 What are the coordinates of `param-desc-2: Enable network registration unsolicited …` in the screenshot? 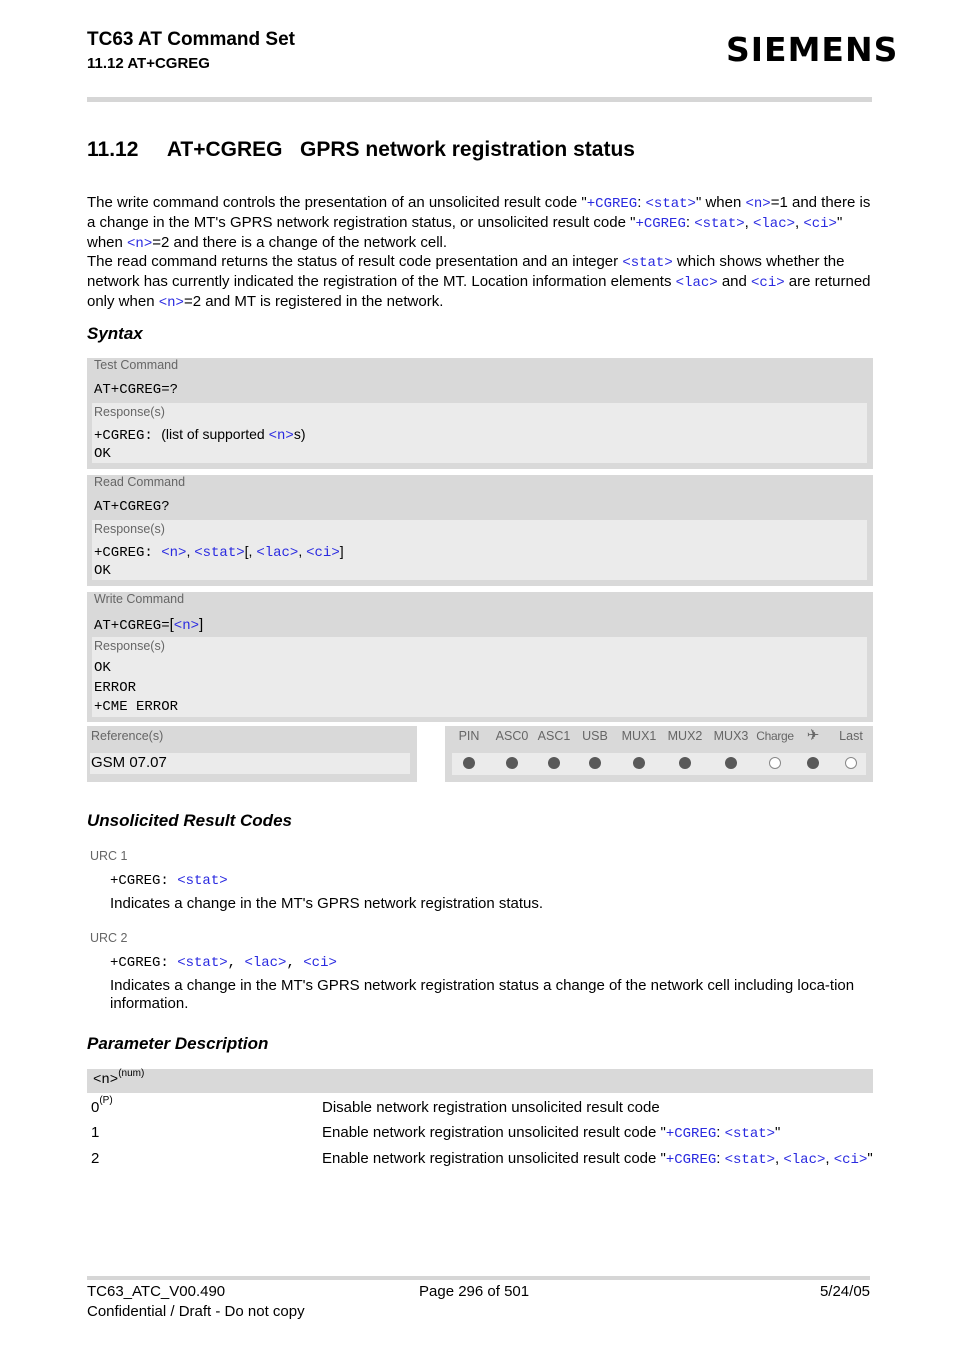 It's located at (597, 1159).